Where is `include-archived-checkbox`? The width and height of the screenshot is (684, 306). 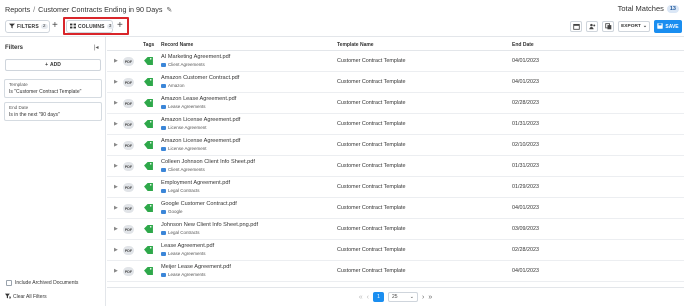
include-archived-checkbox is located at coordinates (9, 283).